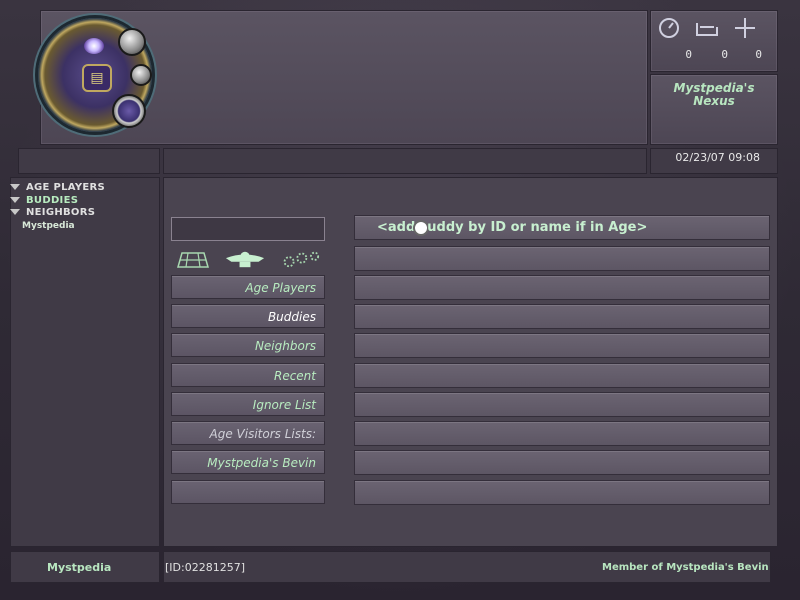  I want to click on membership-text: Member of Mystpedia's Bevin, so click(685, 567).